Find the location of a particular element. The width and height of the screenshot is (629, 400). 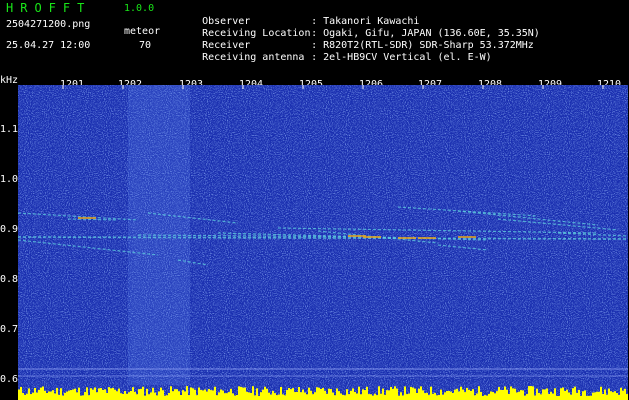

app-title: HROFFT is located at coordinates (49, 8).